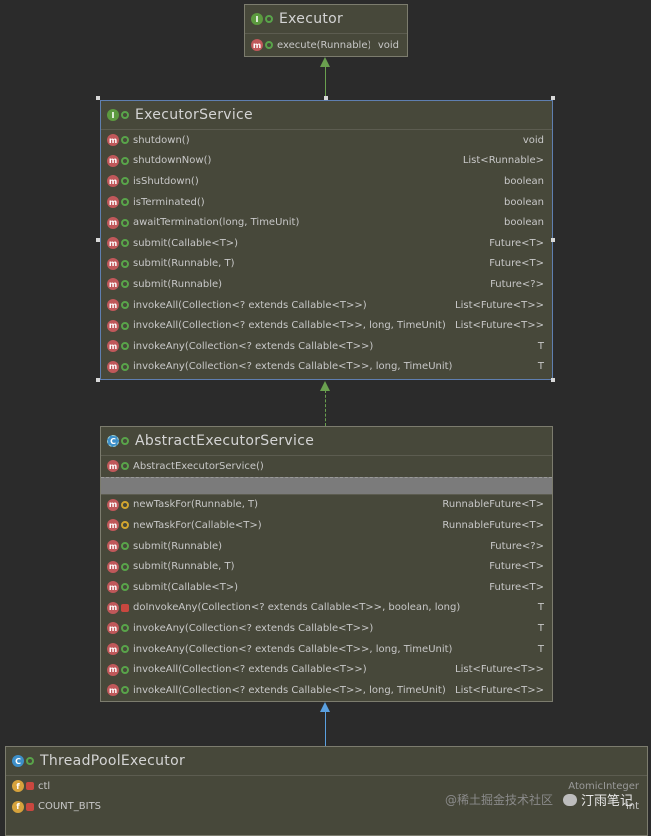  Describe the element at coordinates (326, 222) in the screenshot. I see `method-row: m awaitTermination(long, TimeUnit) boolean` at that location.